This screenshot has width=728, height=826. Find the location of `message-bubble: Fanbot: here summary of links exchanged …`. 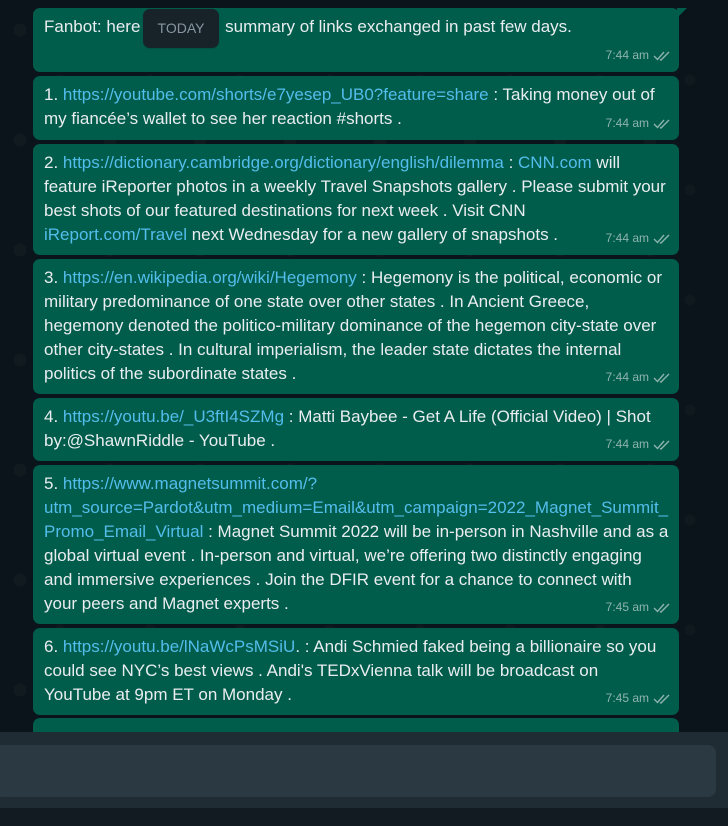

message-bubble: Fanbot: here summary of links exchanged … is located at coordinates (360, 40).